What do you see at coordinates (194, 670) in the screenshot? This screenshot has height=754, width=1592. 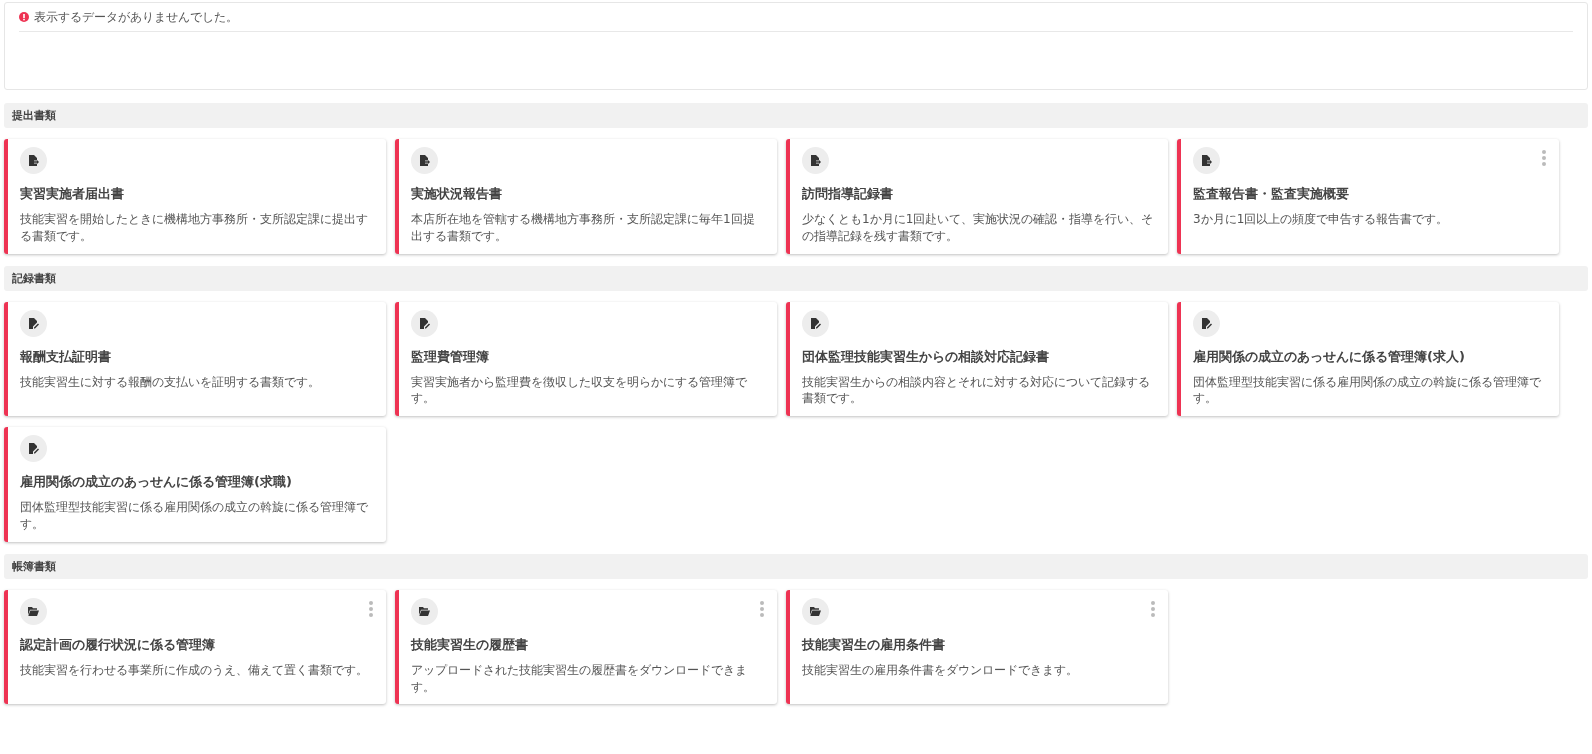 I see `card-description: 技能実習を行わせる事業所に作成のうえ、備えて置く書類です。` at bounding box center [194, 670].